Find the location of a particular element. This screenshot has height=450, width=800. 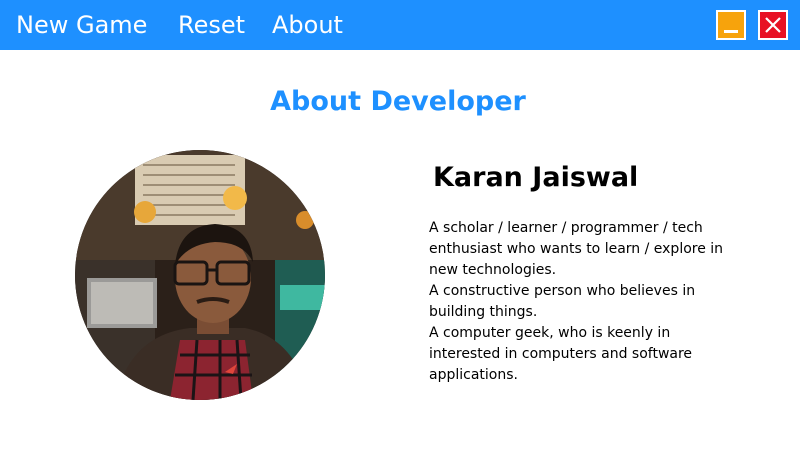

minimize-icon is located at coordinates (731, 31).